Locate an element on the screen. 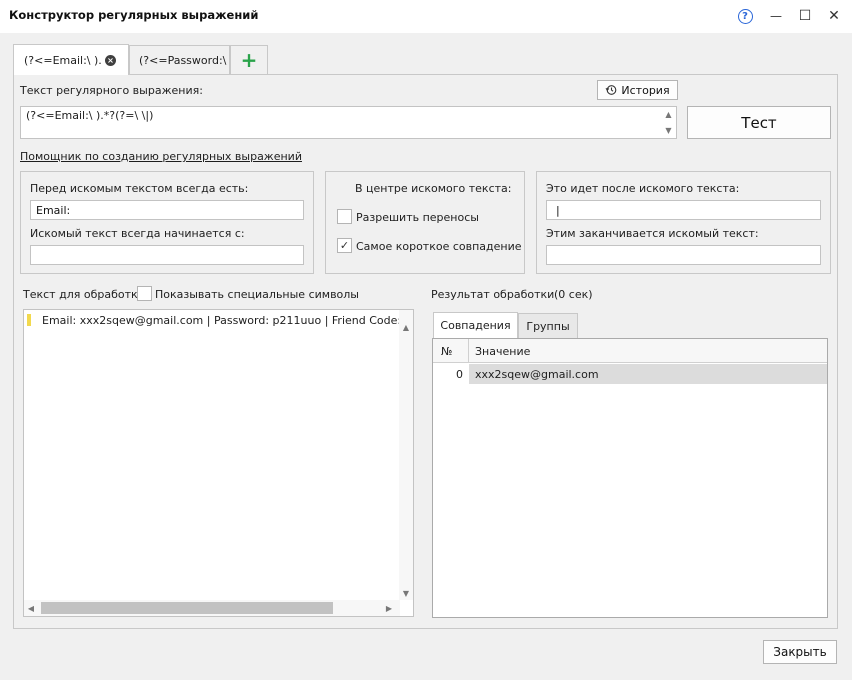  minimize-icon: — is located at coordinates (776, 16).